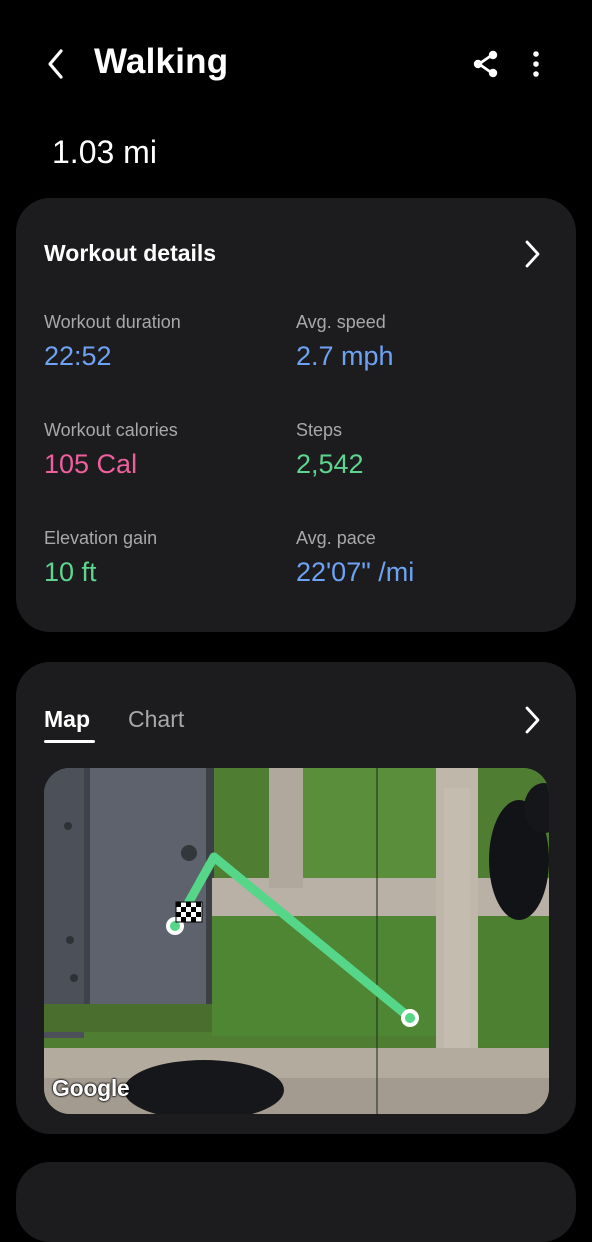 The image size is (592, 1242). I want to click on back-button, so click(56, 64).